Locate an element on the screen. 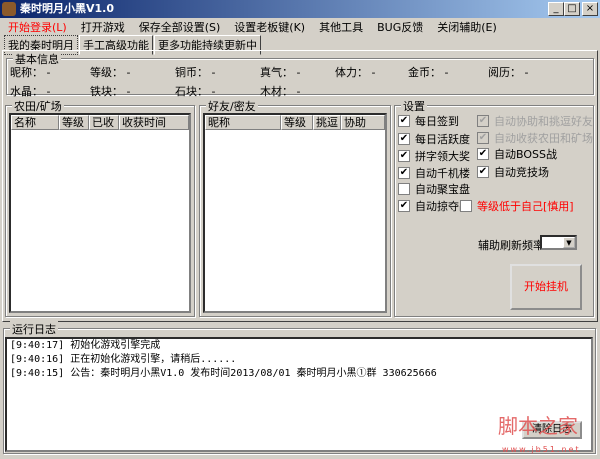 This screenshot has height=459, width=600. setting-checkbox: ✔ 自动协助和挑逗好友 is located at coordinates (535, 121).